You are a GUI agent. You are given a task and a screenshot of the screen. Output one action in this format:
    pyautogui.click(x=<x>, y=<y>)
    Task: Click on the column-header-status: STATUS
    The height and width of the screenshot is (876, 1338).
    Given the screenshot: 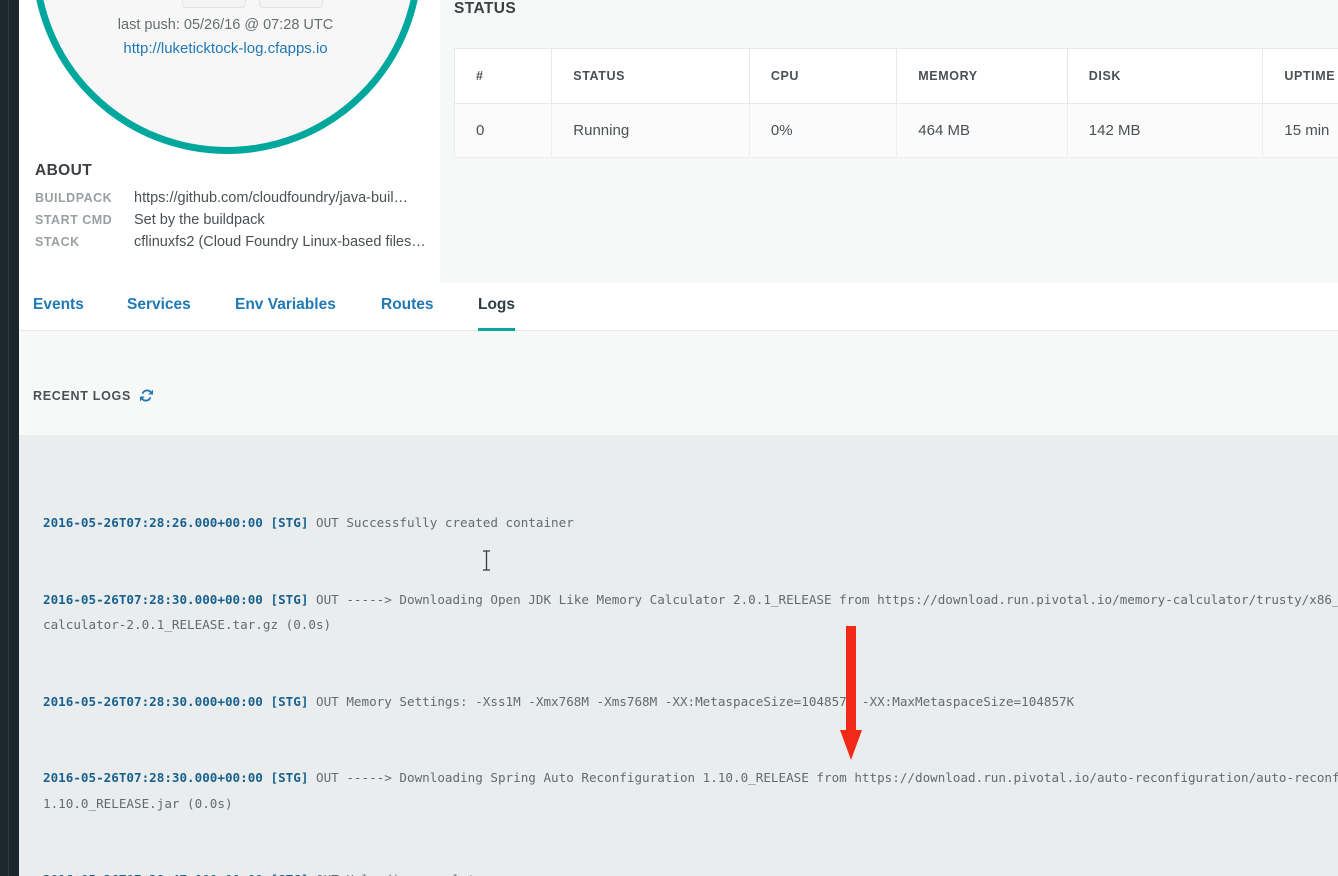 What is the action you would take?
    pyautogui.click(x=650, y=76)
    